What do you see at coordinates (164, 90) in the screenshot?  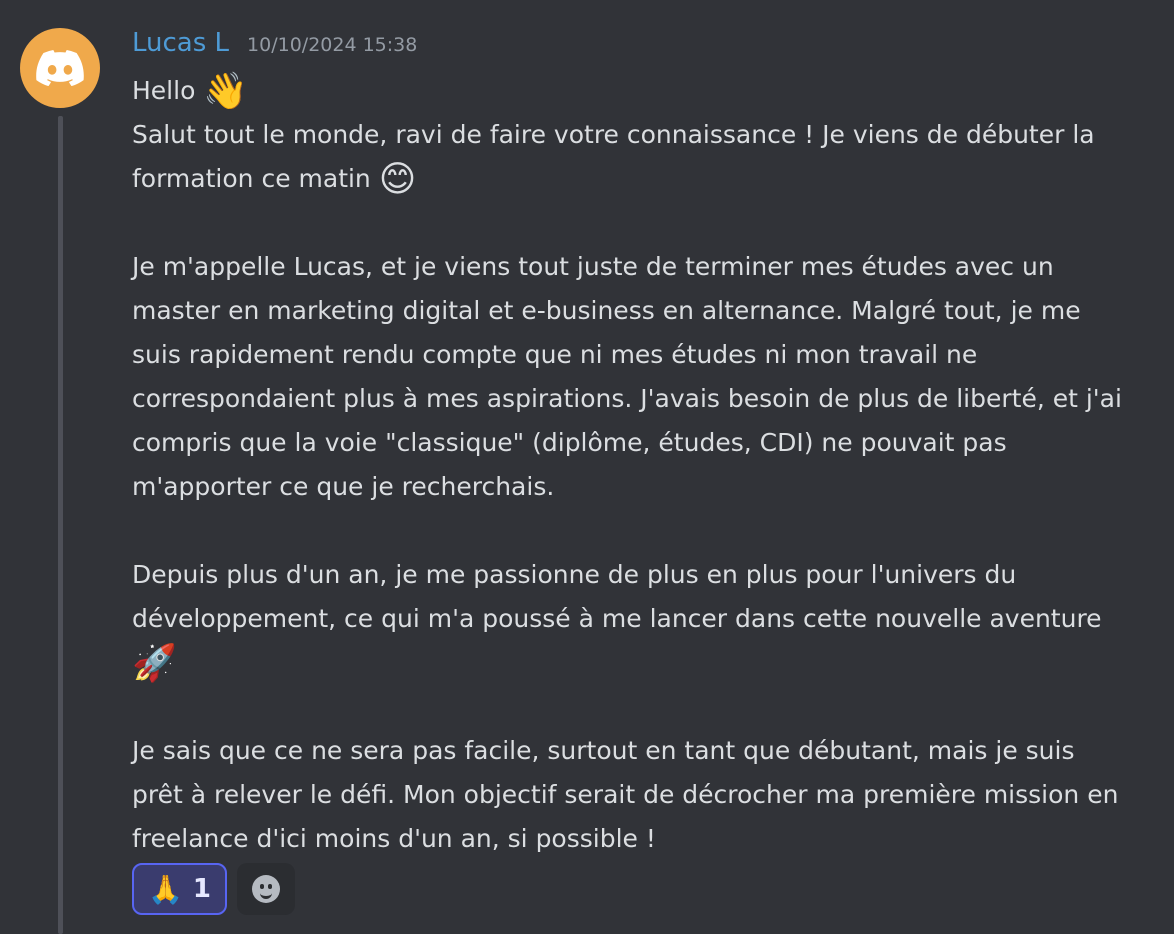 I see `message-text: Hello` at bounding box center [164, 90].